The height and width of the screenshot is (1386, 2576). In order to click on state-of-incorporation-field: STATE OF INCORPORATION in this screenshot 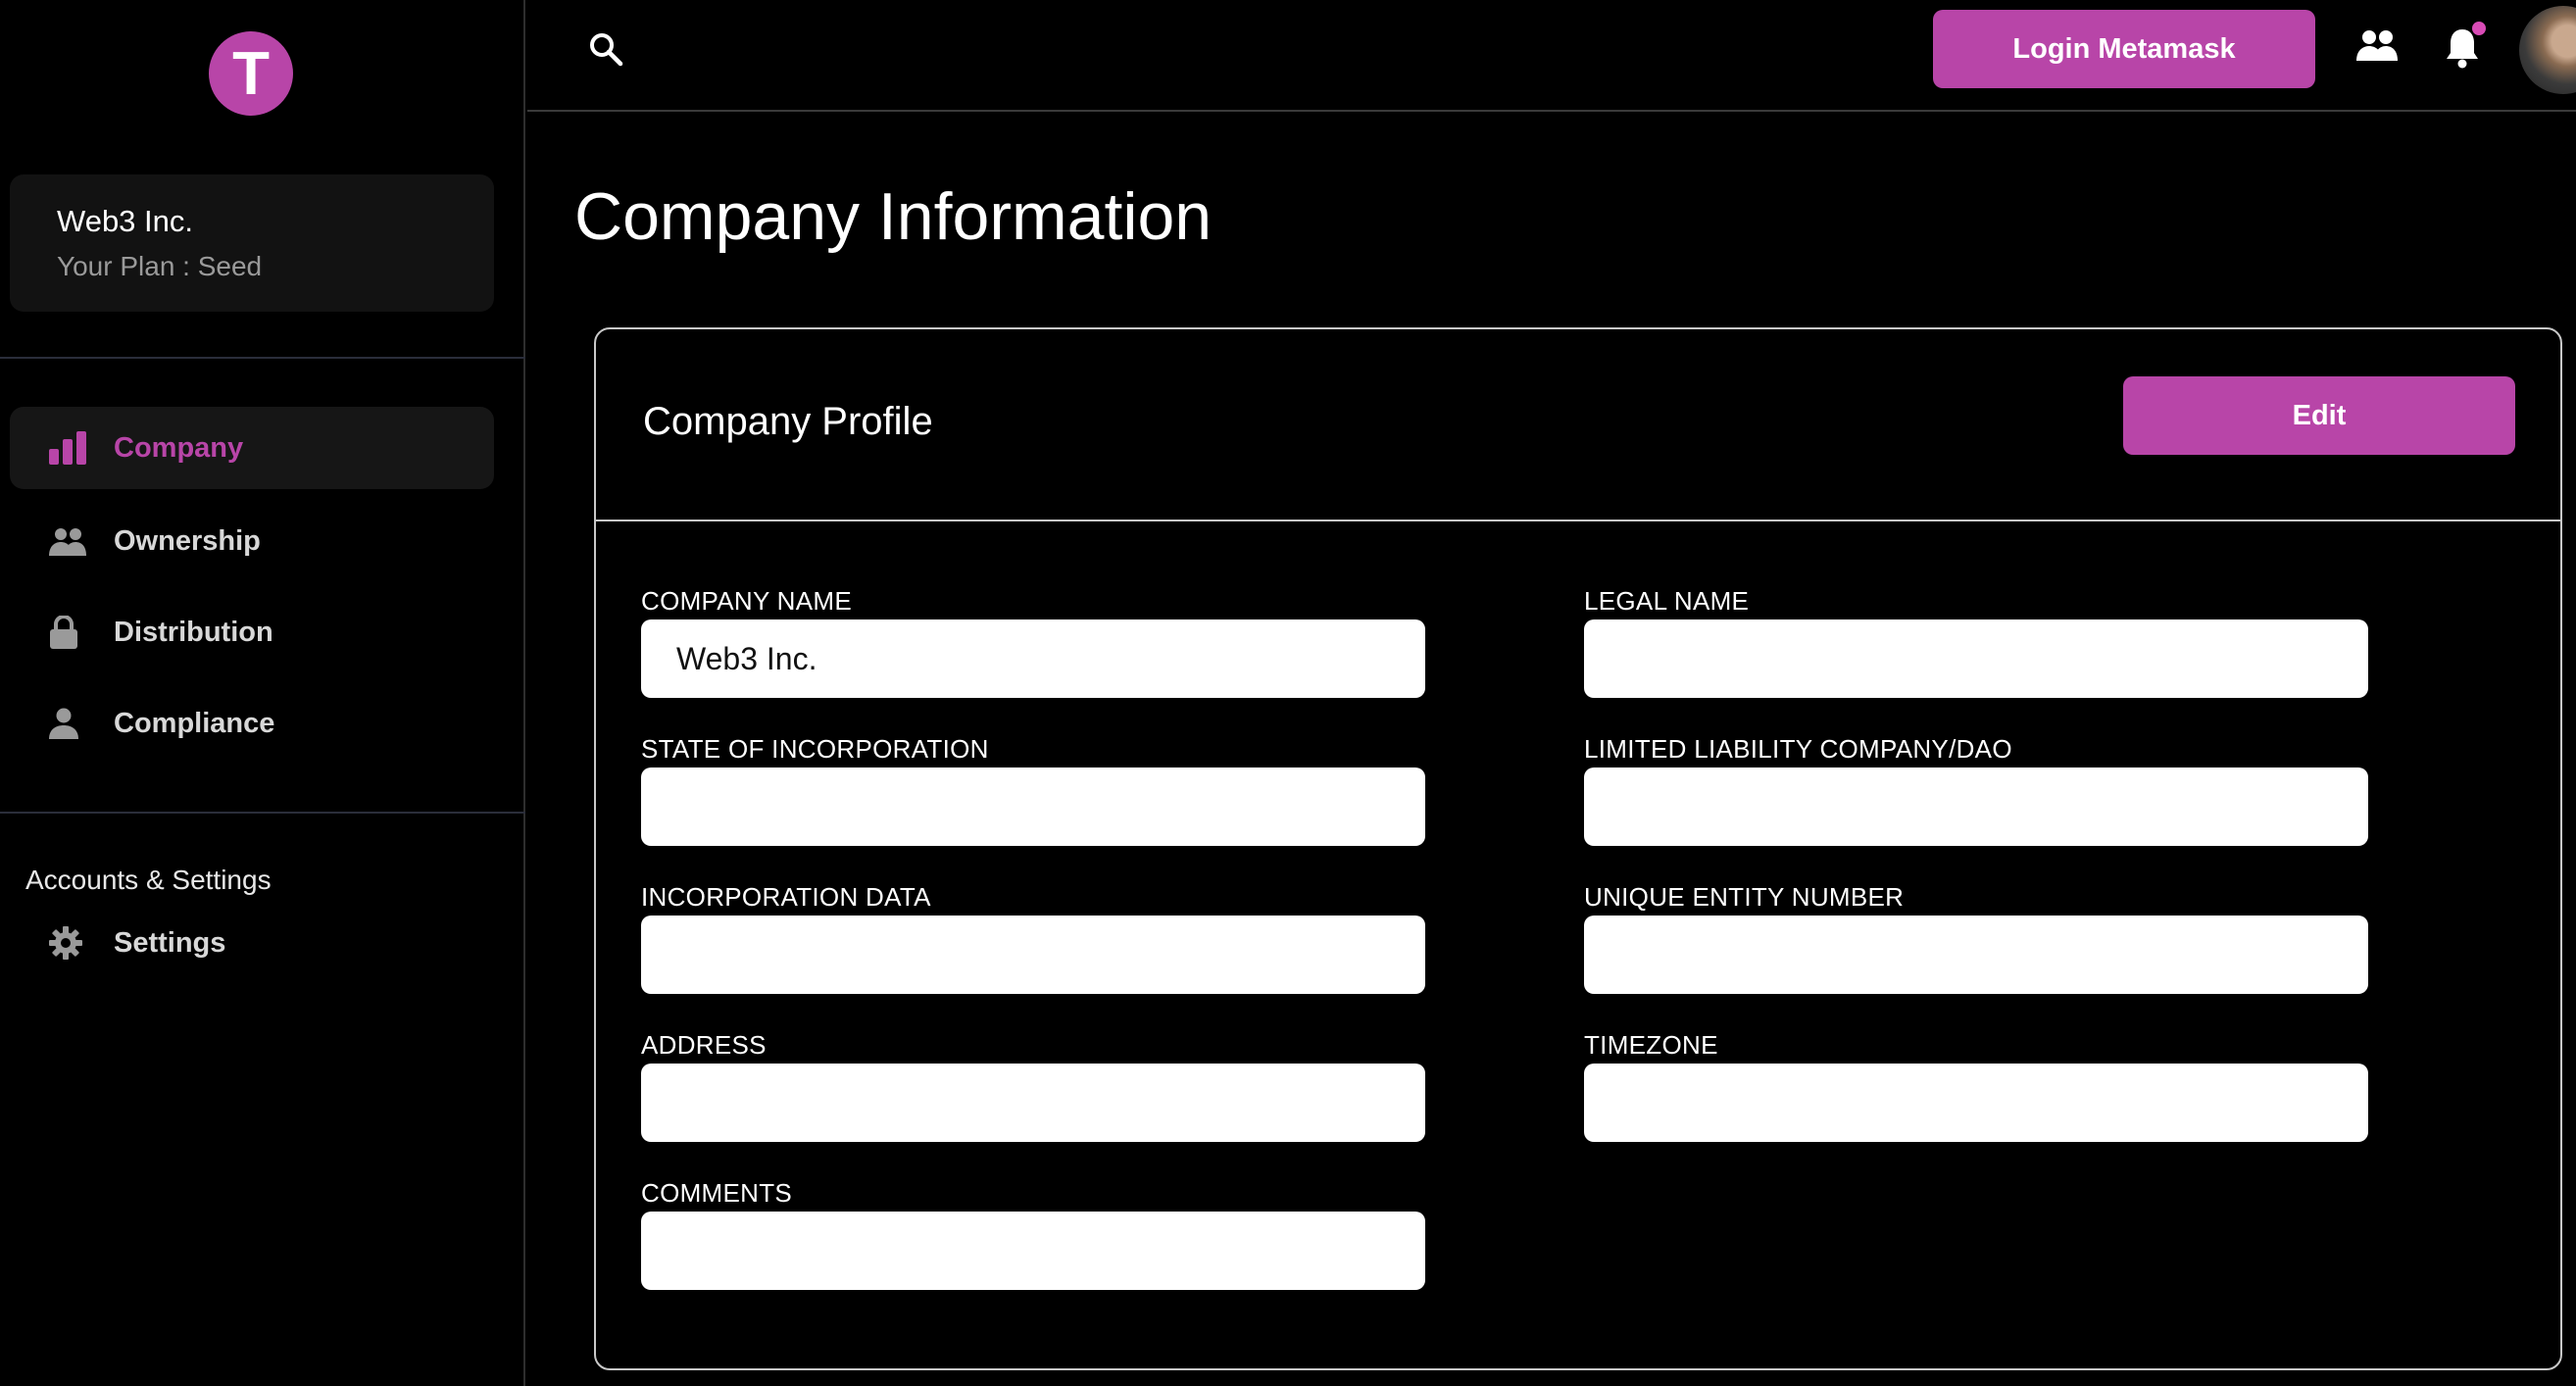, I will do `click(1033, 790)`.